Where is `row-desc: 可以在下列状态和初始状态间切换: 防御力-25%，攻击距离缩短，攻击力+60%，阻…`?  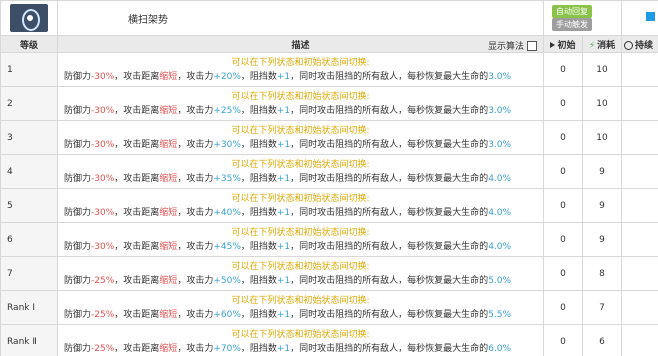 row-desc: 可以在下列状态和初始状态间切换: 防御力-25%，攻击距离缩短，攻击力+60%，阻… is located at coordinates (300, 307).